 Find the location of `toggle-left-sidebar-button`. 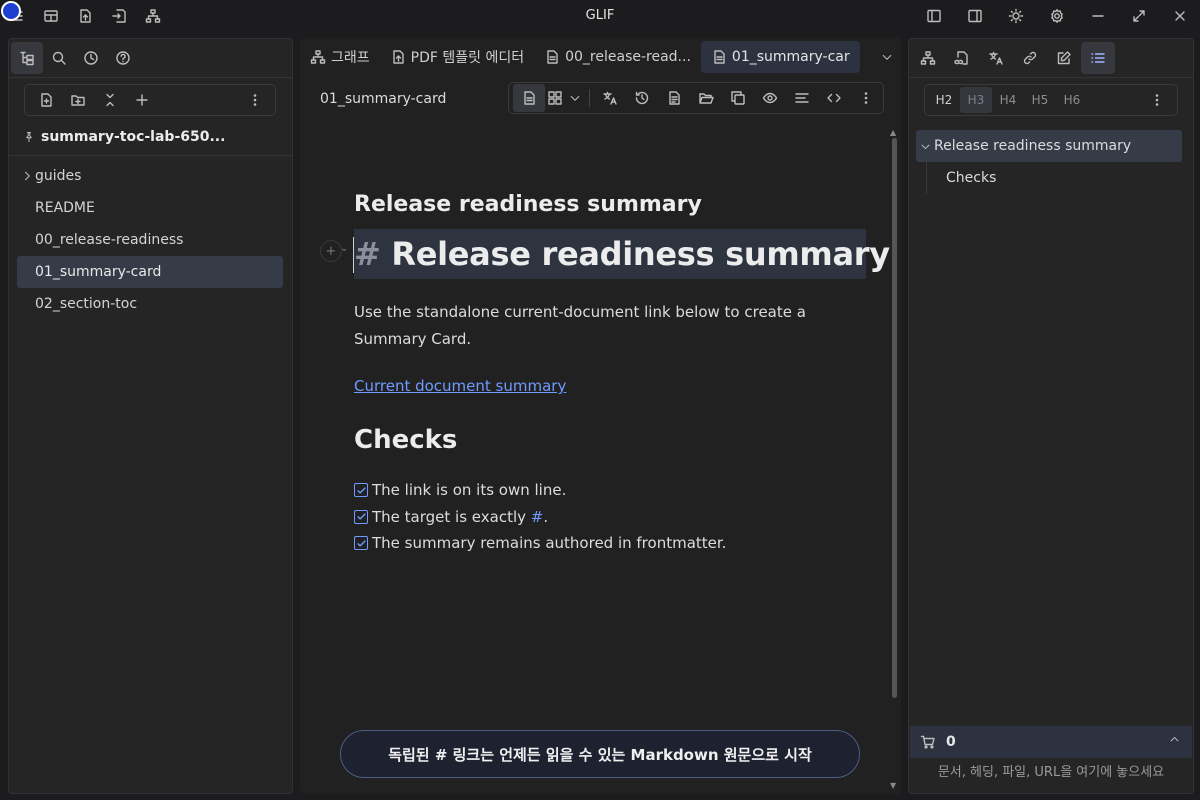

toggle-left-sidebar-button is located at coordinates (933, 16).